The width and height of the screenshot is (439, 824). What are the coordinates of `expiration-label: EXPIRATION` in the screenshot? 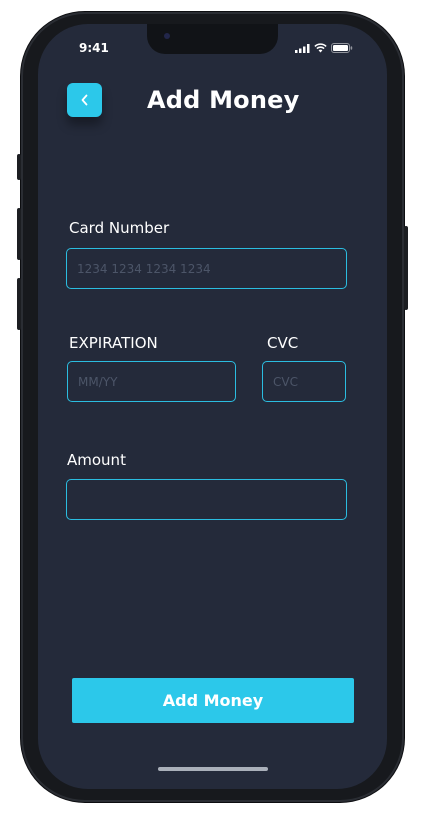 It's located at (113, 343).